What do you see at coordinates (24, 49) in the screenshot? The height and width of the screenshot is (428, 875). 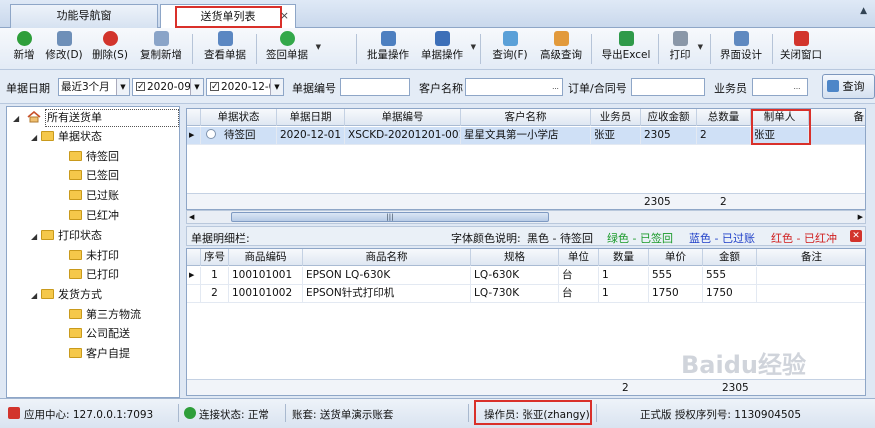 I see `new-button: 新增` at bounding box center [24, 49].